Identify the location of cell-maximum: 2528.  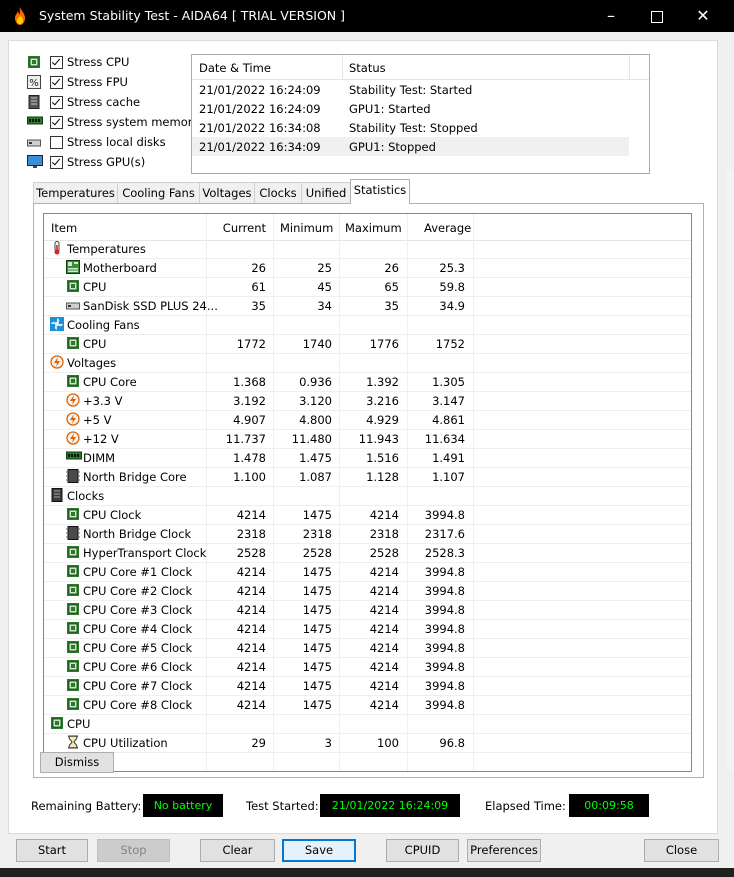
(384, 553).